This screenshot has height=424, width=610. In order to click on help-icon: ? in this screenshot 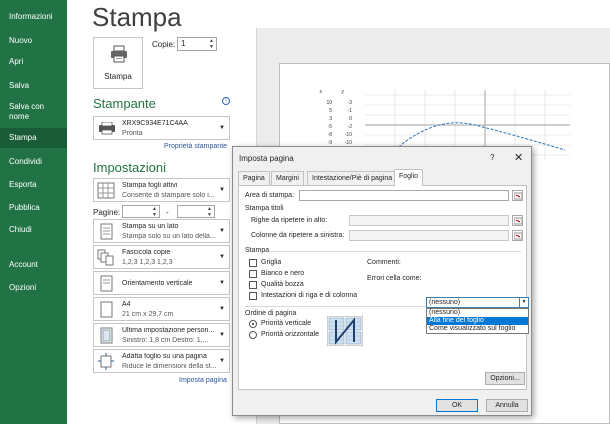, I will do `click(492, 157)`.